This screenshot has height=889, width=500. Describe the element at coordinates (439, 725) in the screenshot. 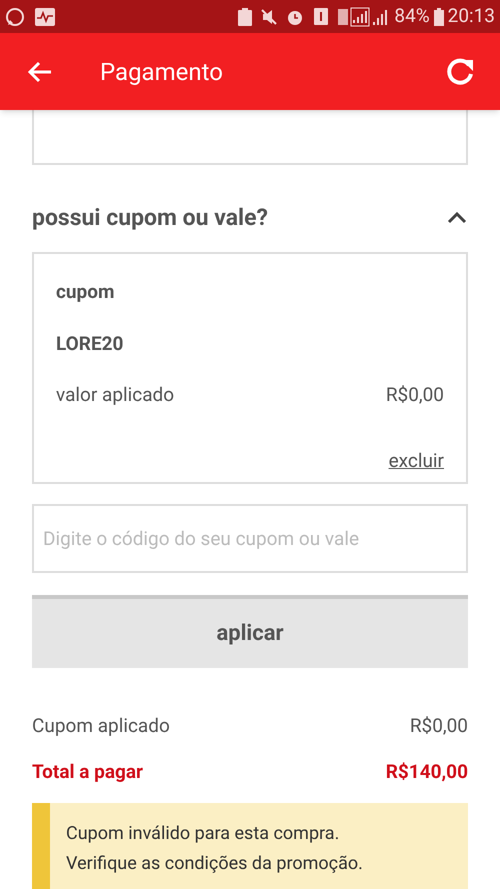

I see `summary-value: R$0,00` at that location.